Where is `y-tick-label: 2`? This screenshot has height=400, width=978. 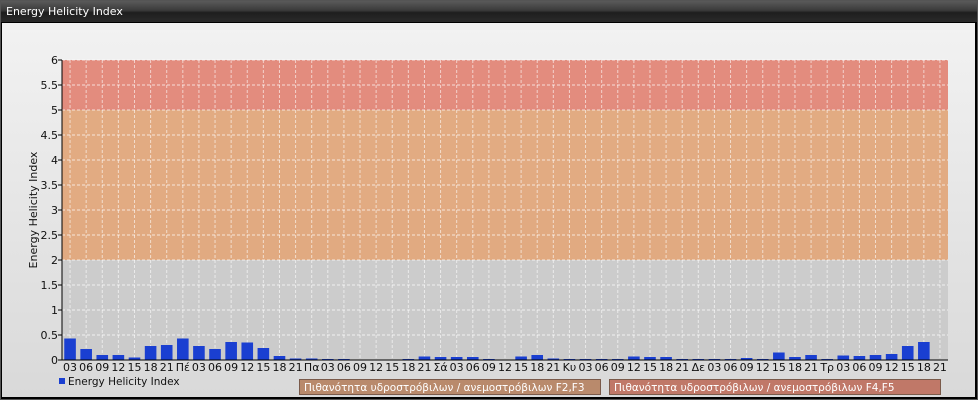 y-tick-label: 2 is located at coordinates (54, 260).